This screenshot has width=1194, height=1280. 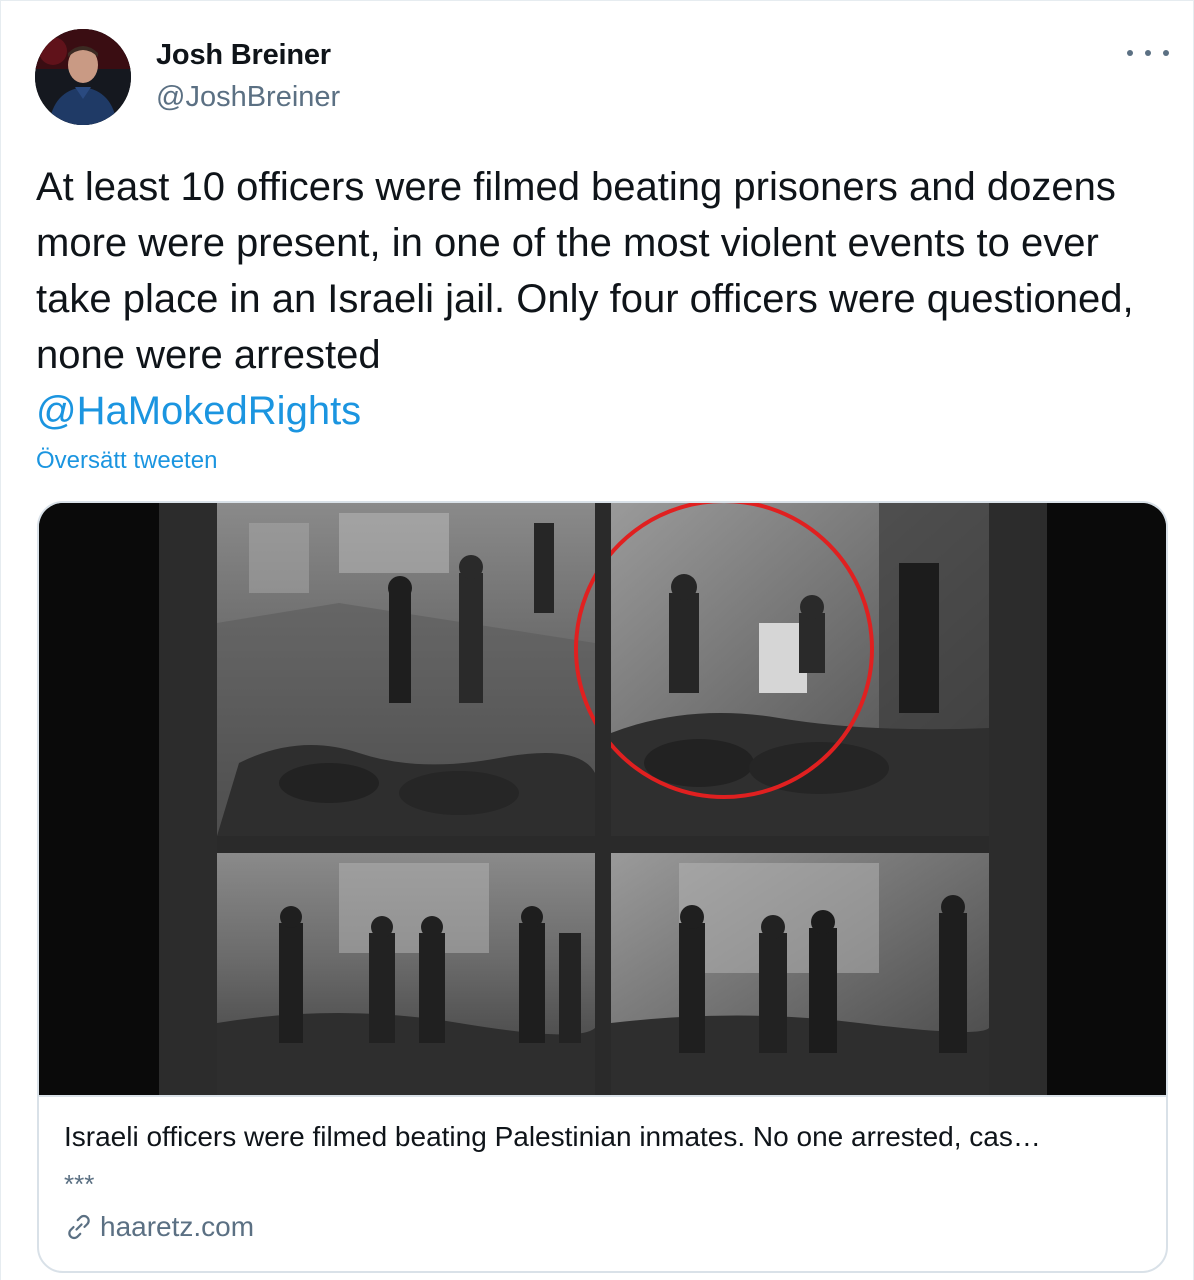 I want to click on mention-link: @HaMokedRights, so click(x=198, y=411).